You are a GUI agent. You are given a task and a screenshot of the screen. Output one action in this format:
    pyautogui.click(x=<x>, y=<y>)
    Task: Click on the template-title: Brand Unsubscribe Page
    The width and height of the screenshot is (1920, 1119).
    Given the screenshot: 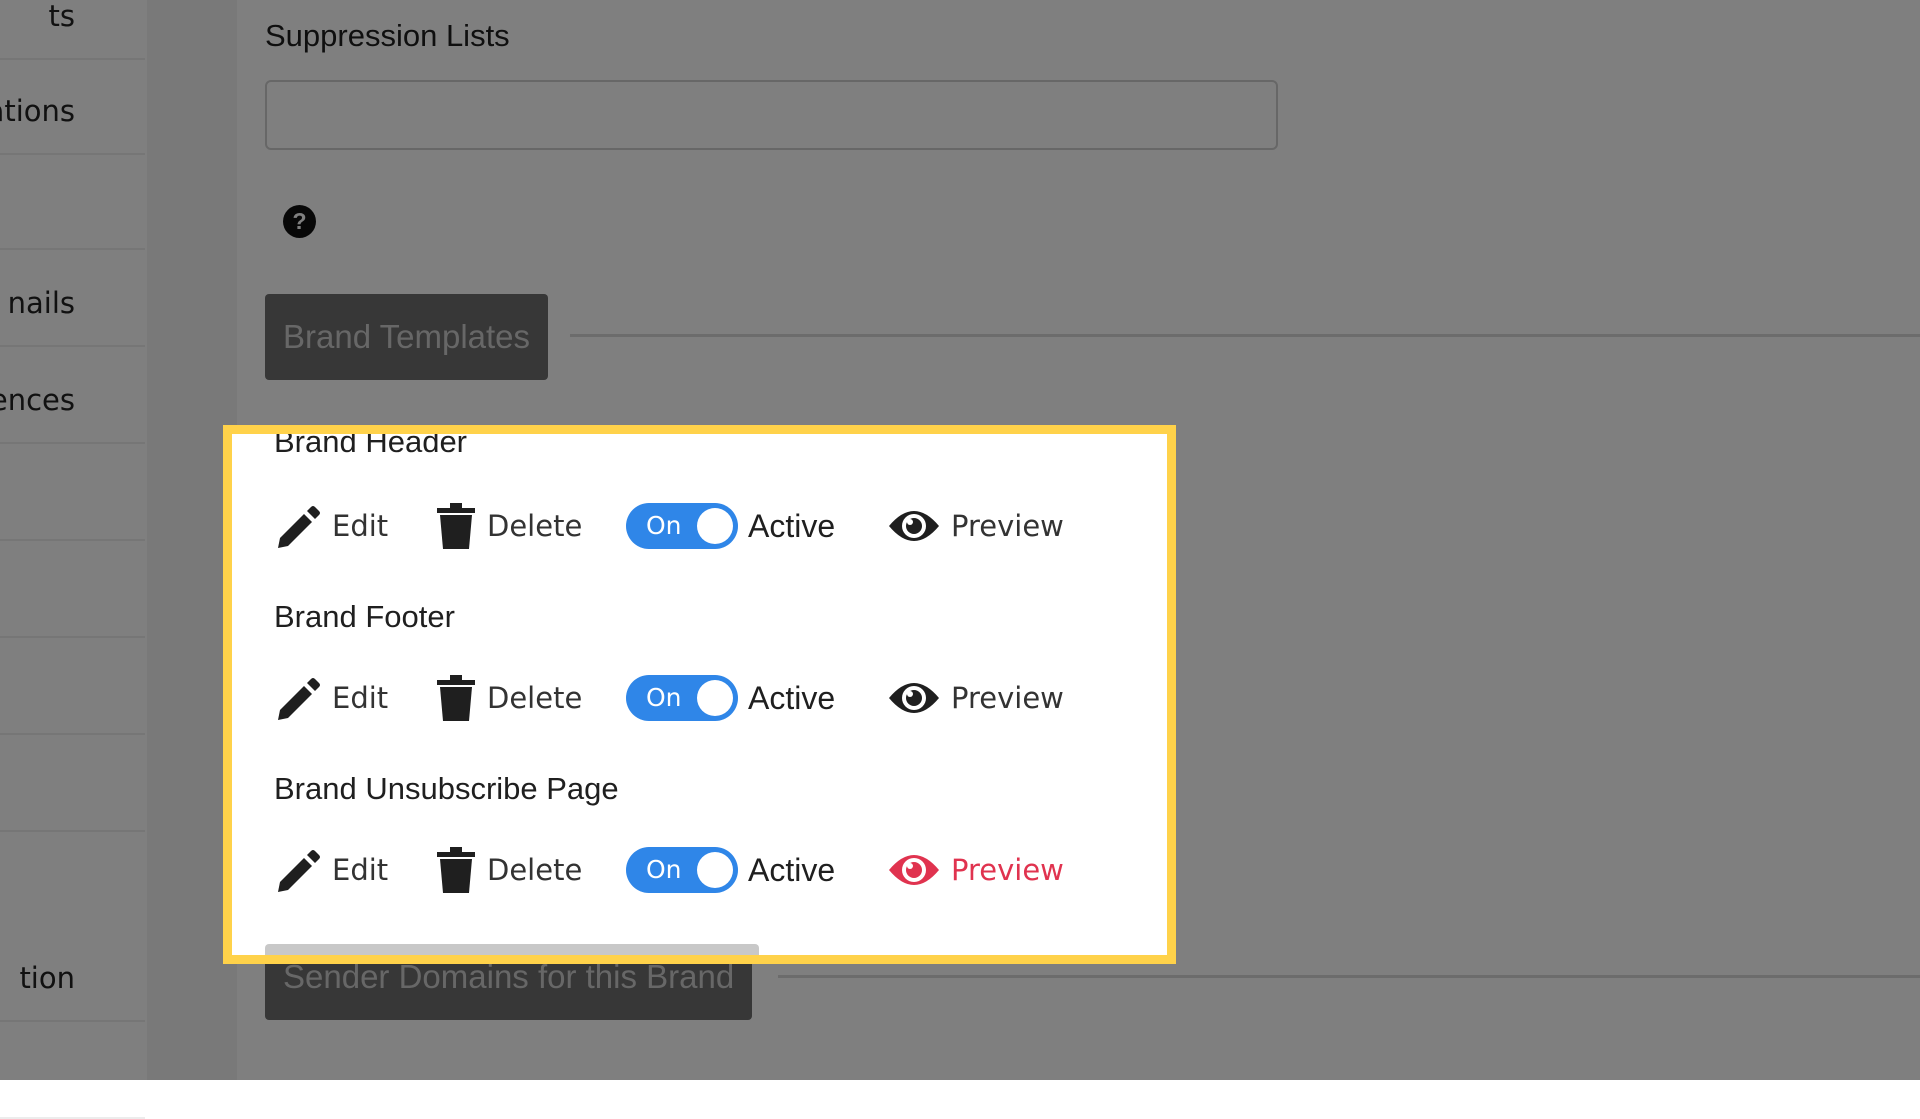 What is the action you would take?
    pyautogui.click(x=446, y=788)
    